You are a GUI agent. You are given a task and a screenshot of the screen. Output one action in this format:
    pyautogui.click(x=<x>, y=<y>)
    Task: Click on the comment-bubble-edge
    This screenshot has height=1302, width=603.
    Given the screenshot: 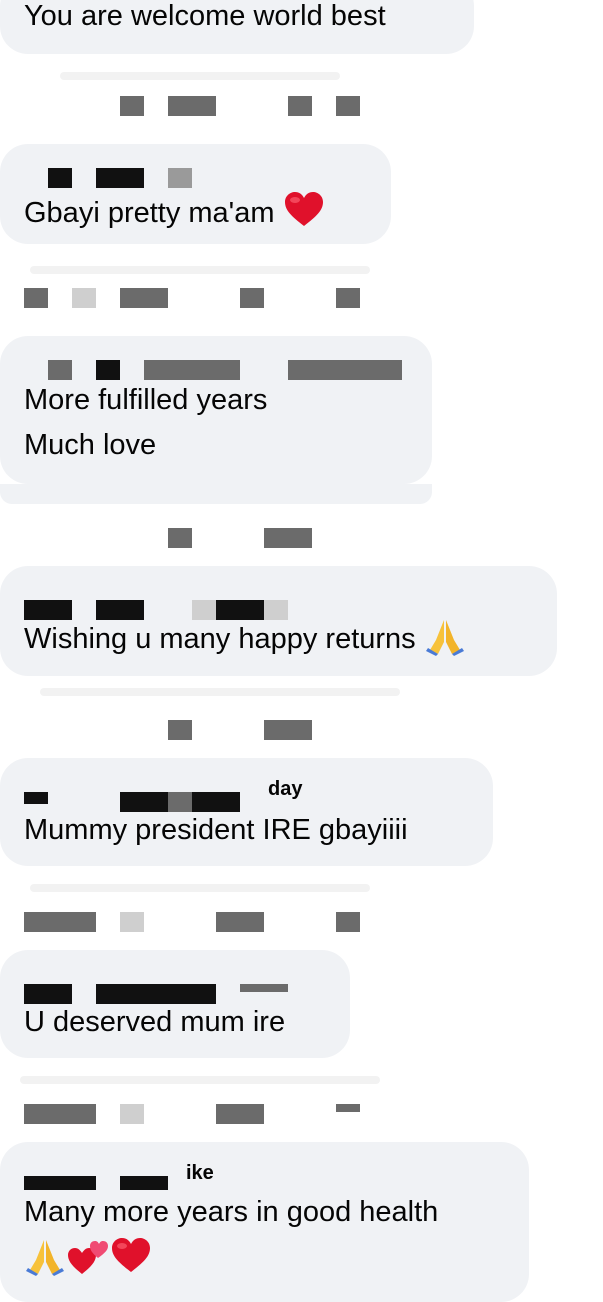 What is the action you would take?
    pyautogui.click(x=216, y=494)
    